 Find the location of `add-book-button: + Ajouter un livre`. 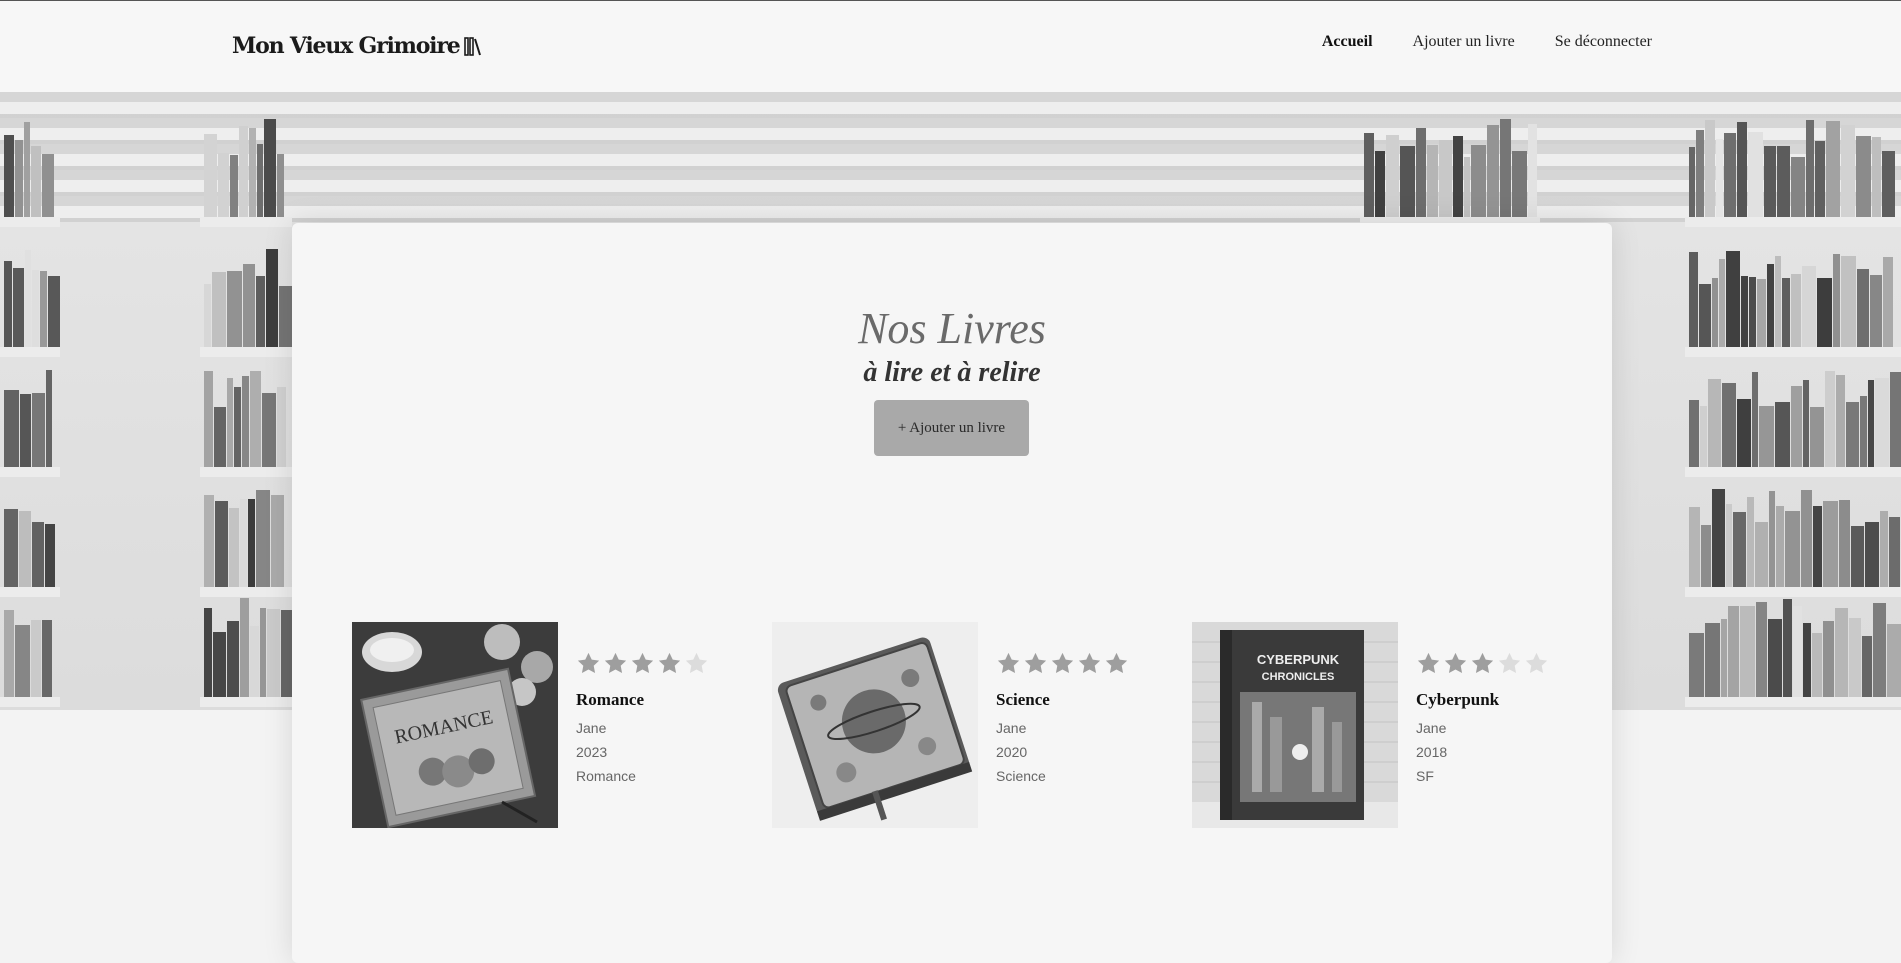

add-book-button: + Ajouter un livre is located at coordinates (951, 428).